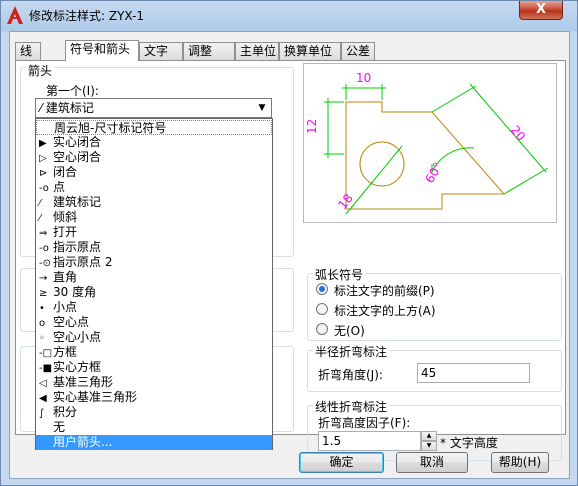  I want to click on dropdown-item-label: 无, so click(59, 427).